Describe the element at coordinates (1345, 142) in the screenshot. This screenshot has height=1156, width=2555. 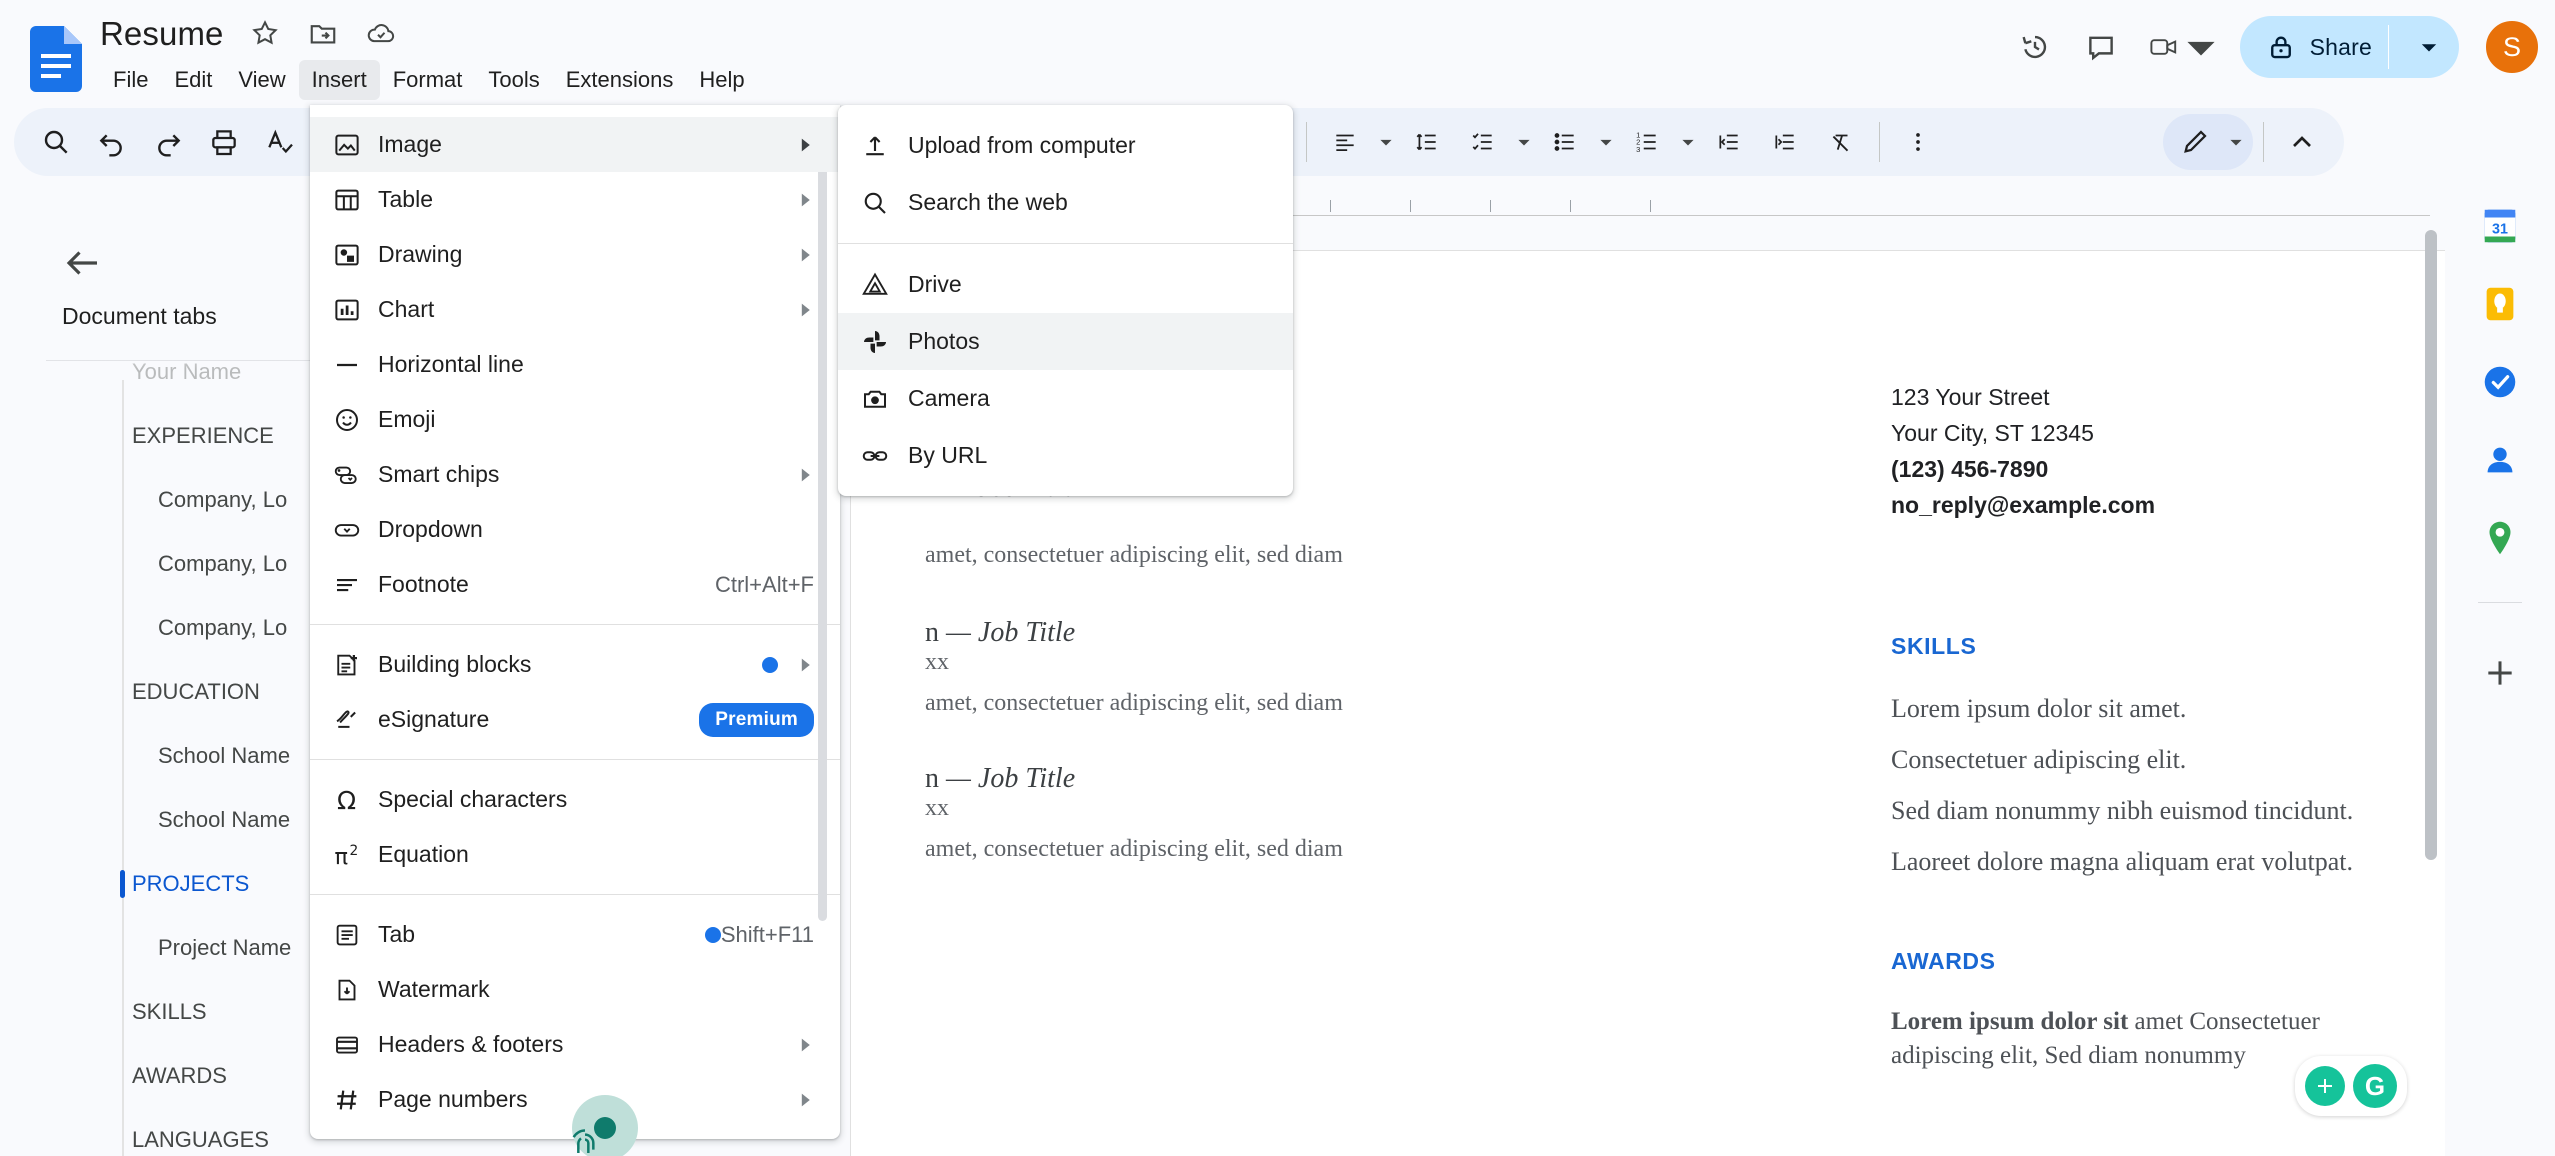
I see `align-icon` at that location.